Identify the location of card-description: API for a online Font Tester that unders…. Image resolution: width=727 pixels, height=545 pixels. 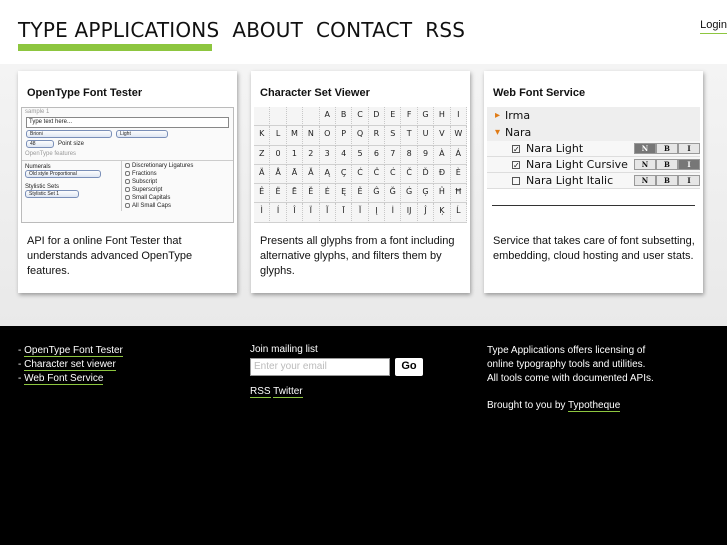
(110, 256).